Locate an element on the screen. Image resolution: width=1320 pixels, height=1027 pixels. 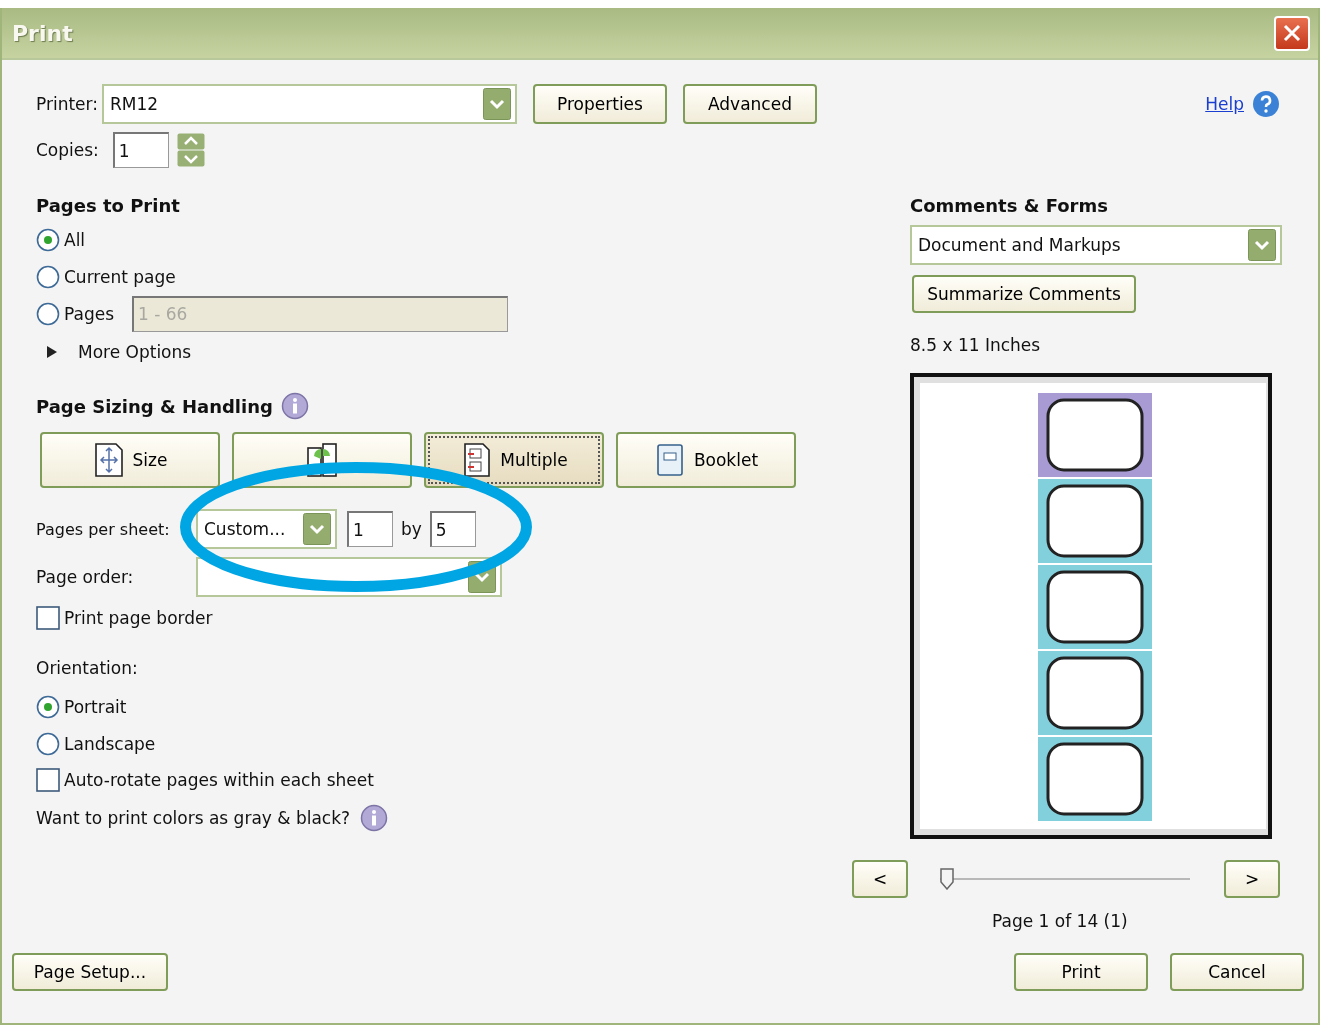
section-heading: Comments & Forms is located at coordinates (1009, 206).